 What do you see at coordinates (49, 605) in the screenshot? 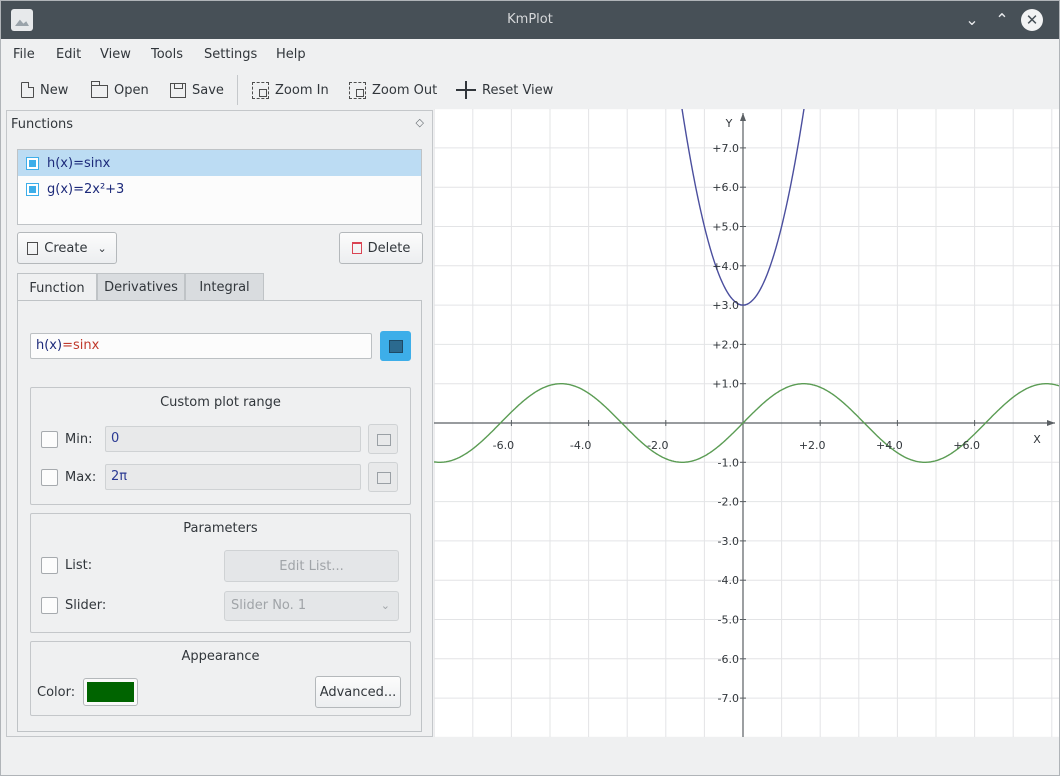
I see `slider-checkbox` at bounding box center [49, 605].